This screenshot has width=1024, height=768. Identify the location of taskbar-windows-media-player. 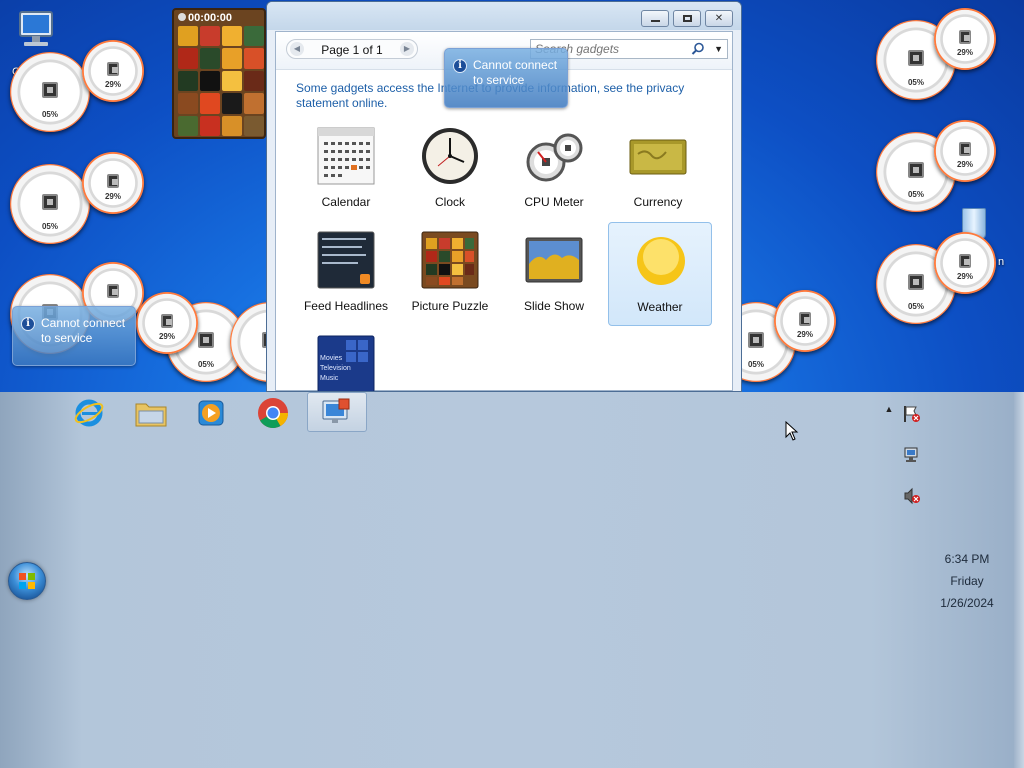
(211, 413).